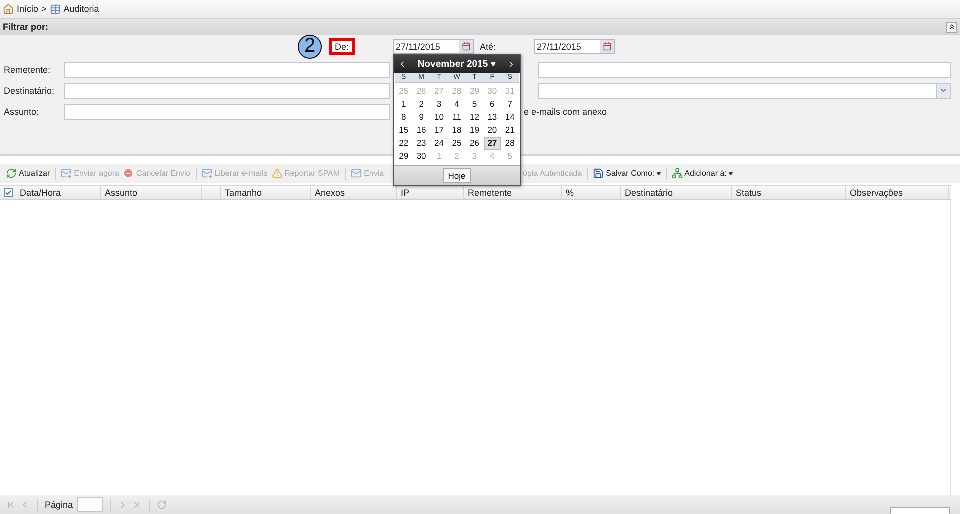 The width and height of the screenshot is (960, 514). What do you see at coordinates (439, 143) in the screenshot?
I see `calendar-day: 24` at bounding box center [439, 143].